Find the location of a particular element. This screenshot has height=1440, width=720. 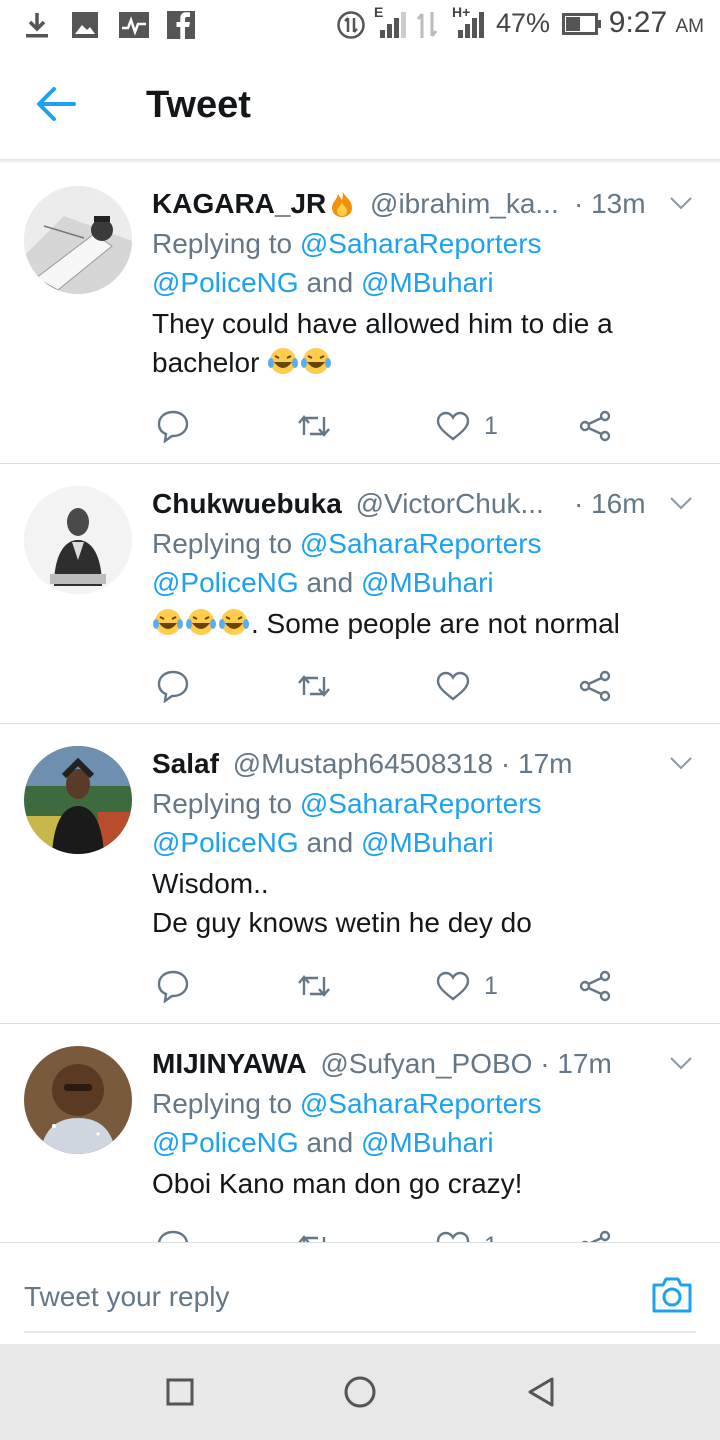

system-nav-bar is located at coordinates (360, 1392).